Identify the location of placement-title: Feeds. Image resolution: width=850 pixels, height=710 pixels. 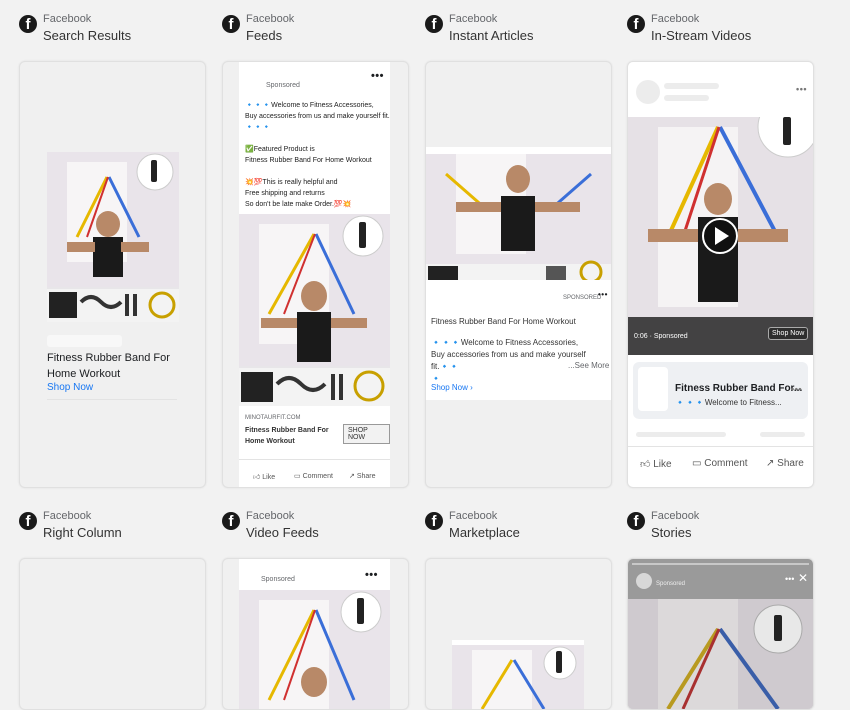
(264, 35).